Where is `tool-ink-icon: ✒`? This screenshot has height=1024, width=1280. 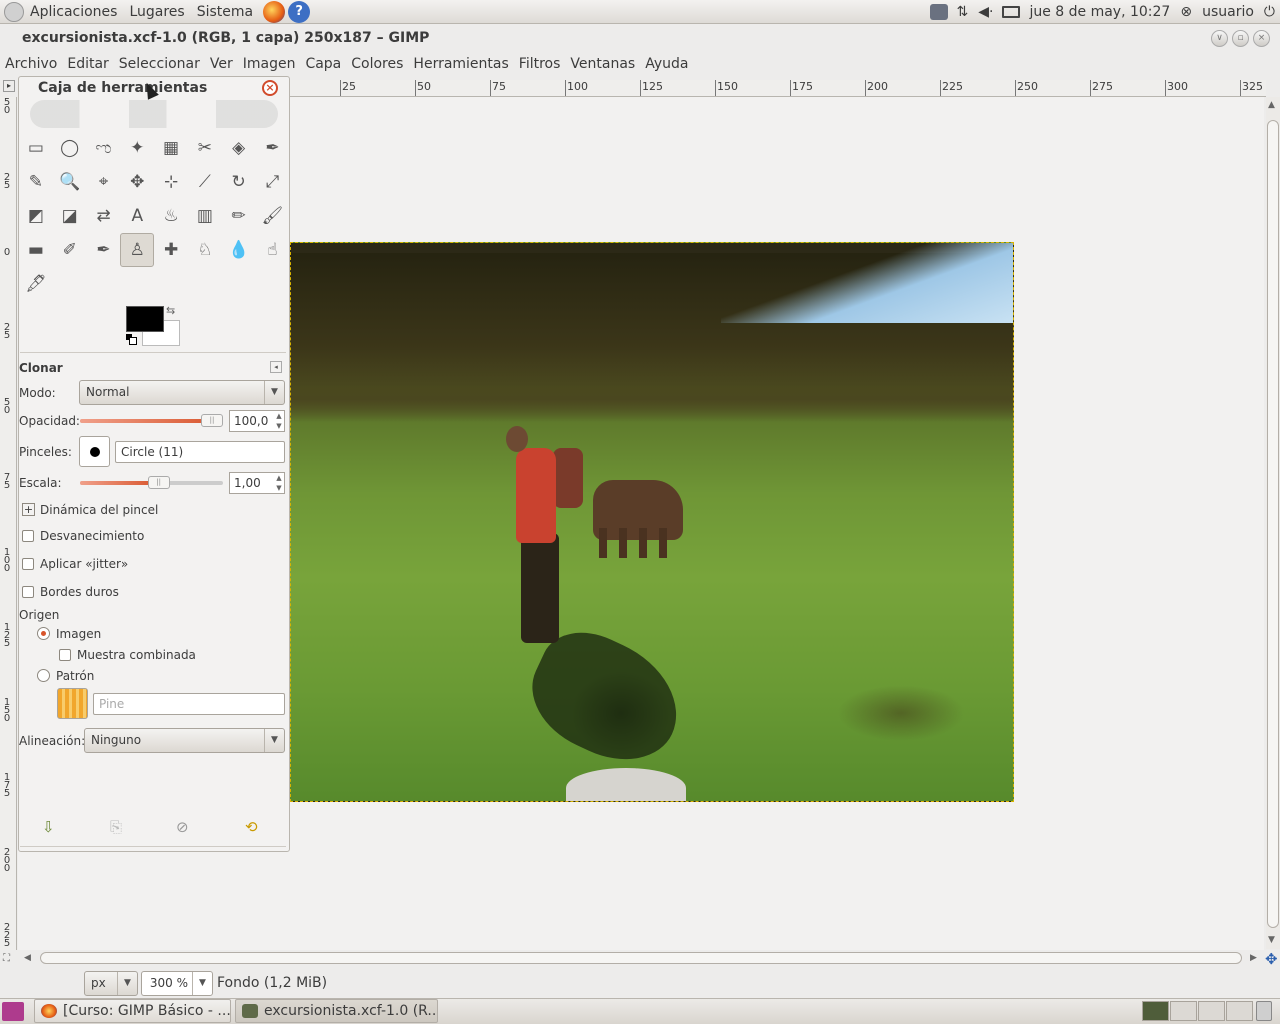
tool-ink-icon: ✒ is located at coordinates (104, 250).